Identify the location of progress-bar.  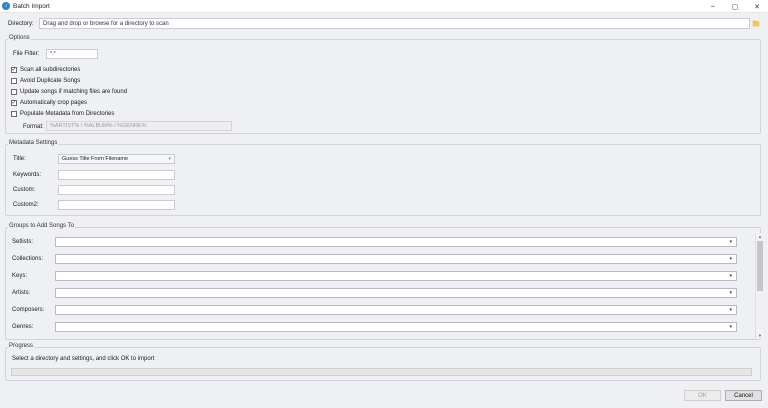
(381, 372).